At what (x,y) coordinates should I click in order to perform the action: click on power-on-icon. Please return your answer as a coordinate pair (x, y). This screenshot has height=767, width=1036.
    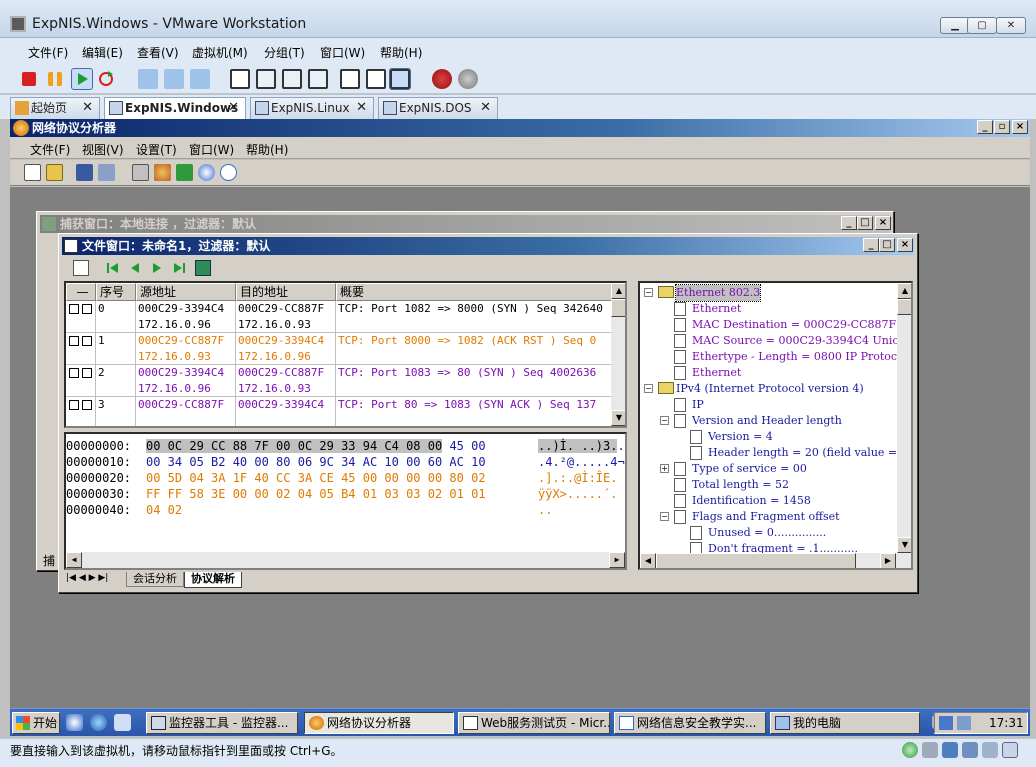
    Looking at the image, I should click on (82, 79).